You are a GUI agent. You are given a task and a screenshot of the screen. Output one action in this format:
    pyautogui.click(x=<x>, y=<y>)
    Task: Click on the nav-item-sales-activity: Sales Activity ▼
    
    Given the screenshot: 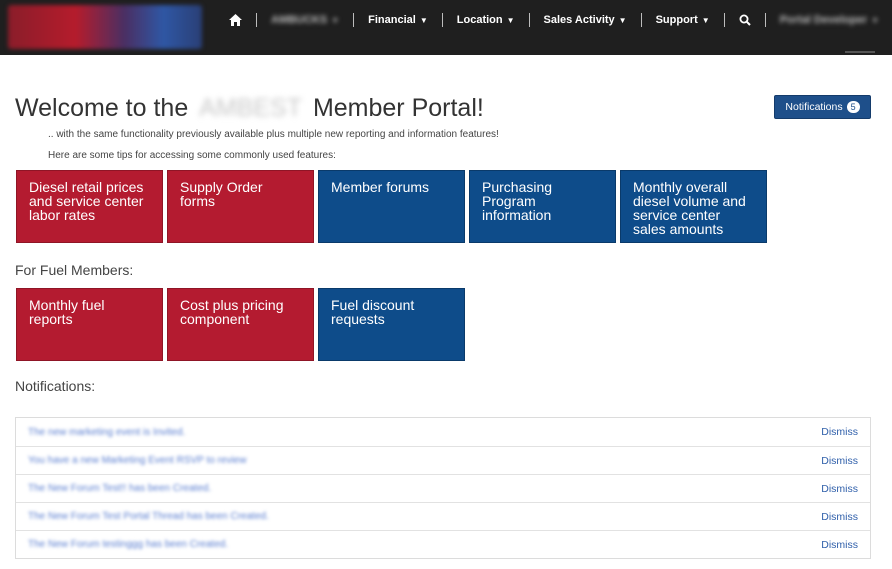 What is the action you would take?
    pyautogui.click(x=585, y=20)
    